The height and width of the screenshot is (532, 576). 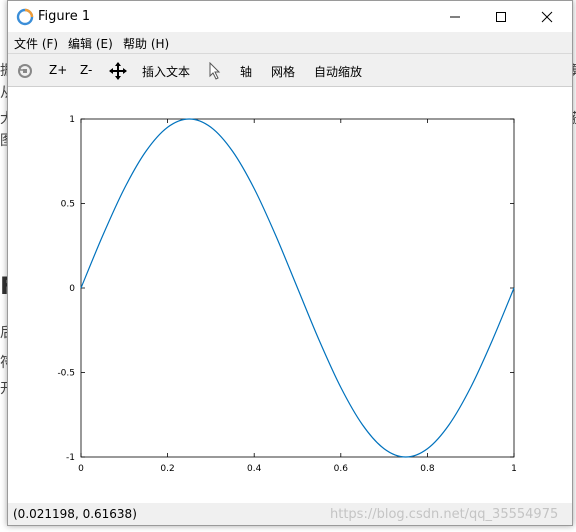 What do you see at coordinates (66, 374) in the screenshot?
I see `y-tick-label: -0.5` at bounding box center [66, 374].